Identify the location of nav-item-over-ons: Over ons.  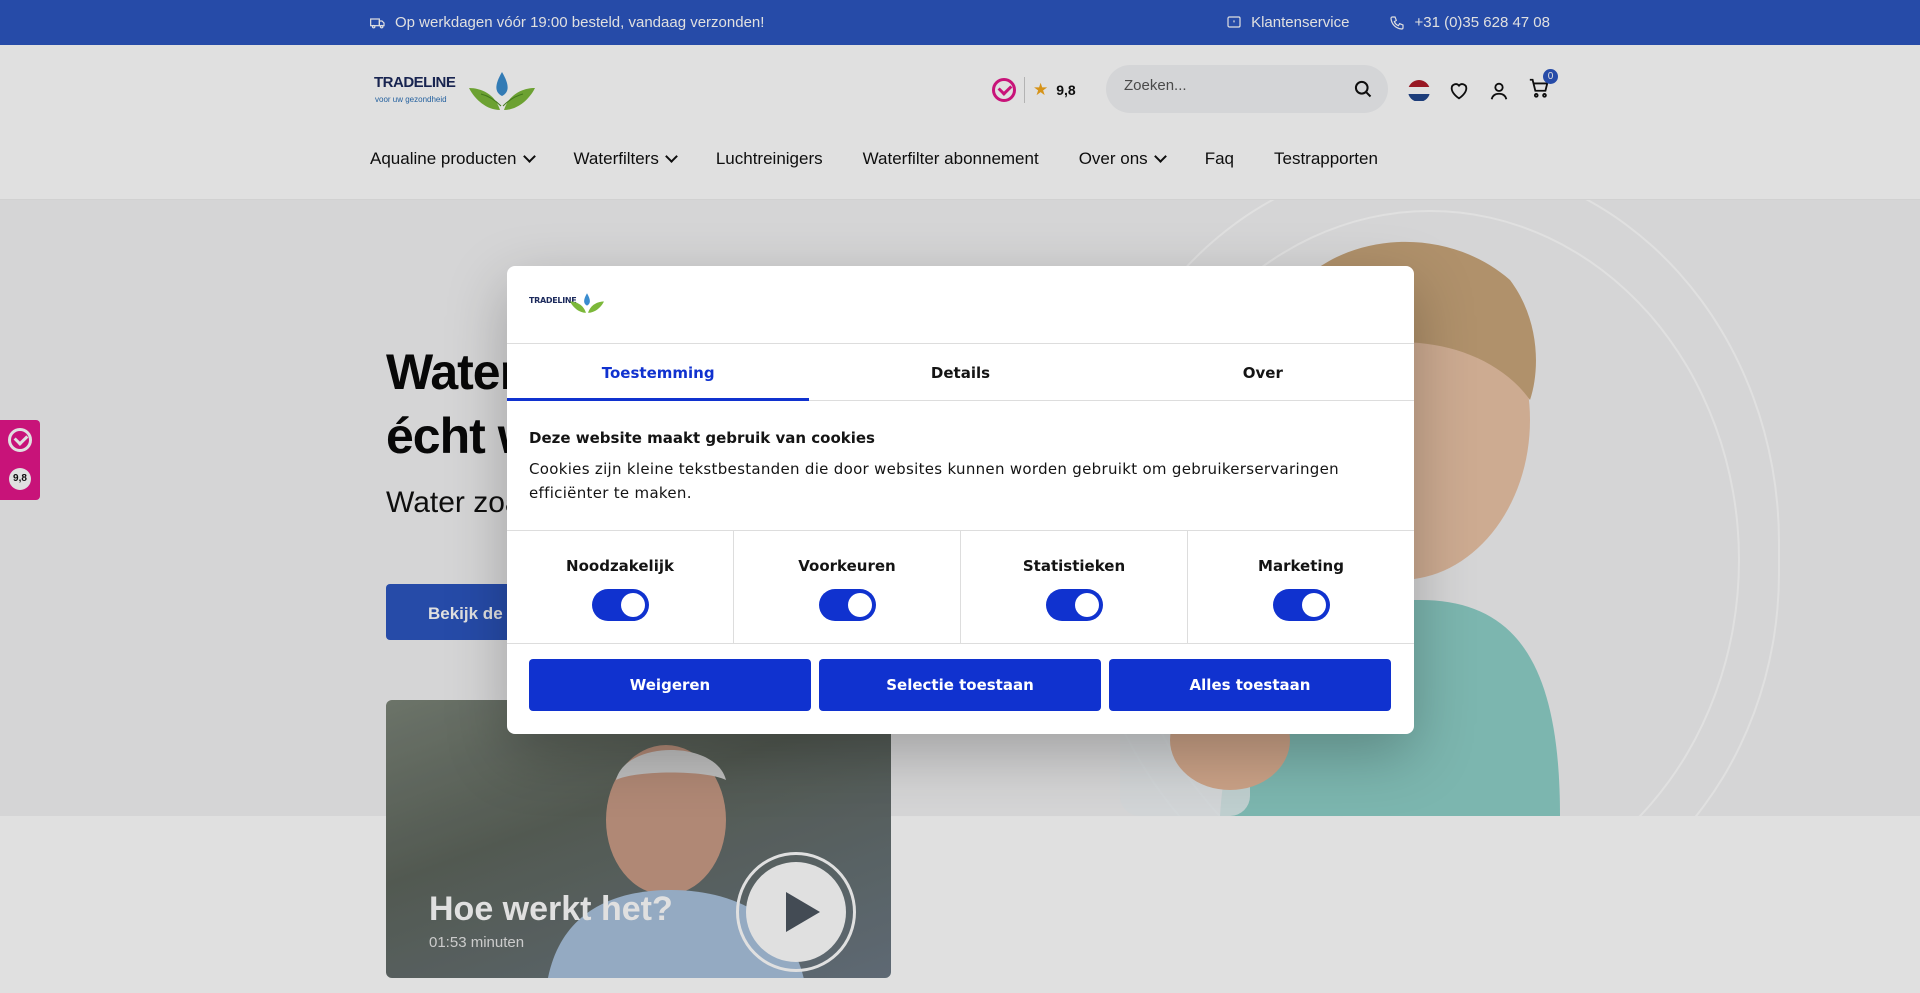
(1122, 159).